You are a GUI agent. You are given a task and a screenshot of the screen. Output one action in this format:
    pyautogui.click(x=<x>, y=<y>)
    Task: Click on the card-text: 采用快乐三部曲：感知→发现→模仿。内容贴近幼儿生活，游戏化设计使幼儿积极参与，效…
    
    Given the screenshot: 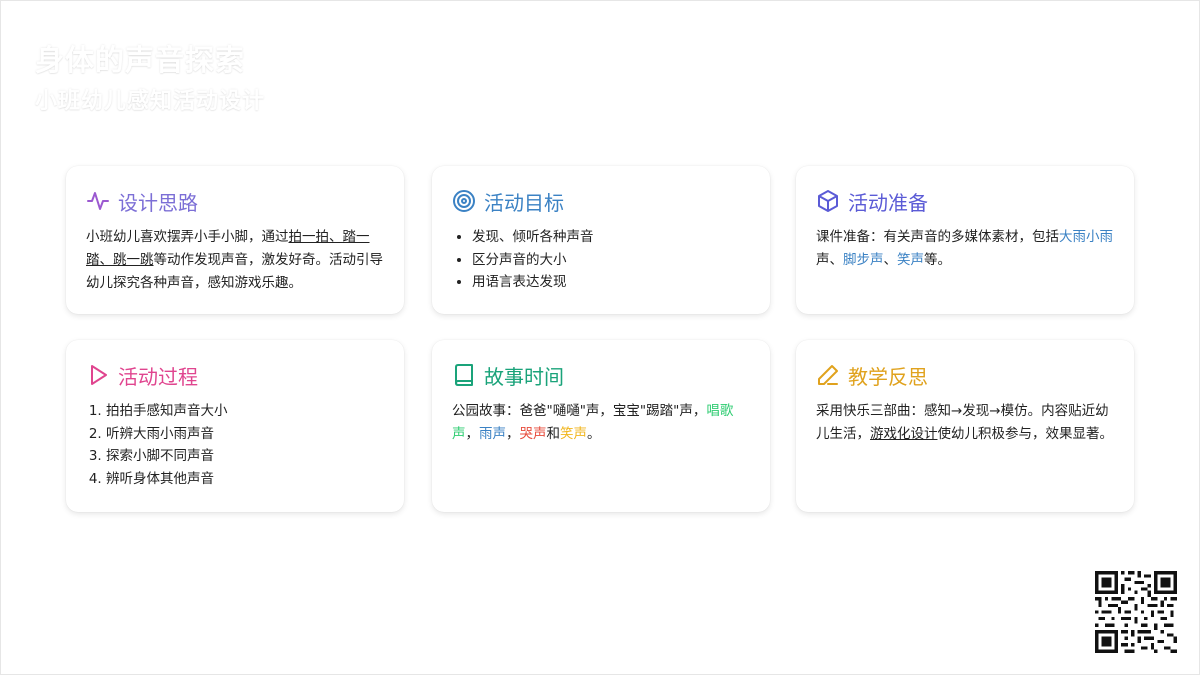 What is the action you would take?
    pyautogui.click(x=964, y=422)
    